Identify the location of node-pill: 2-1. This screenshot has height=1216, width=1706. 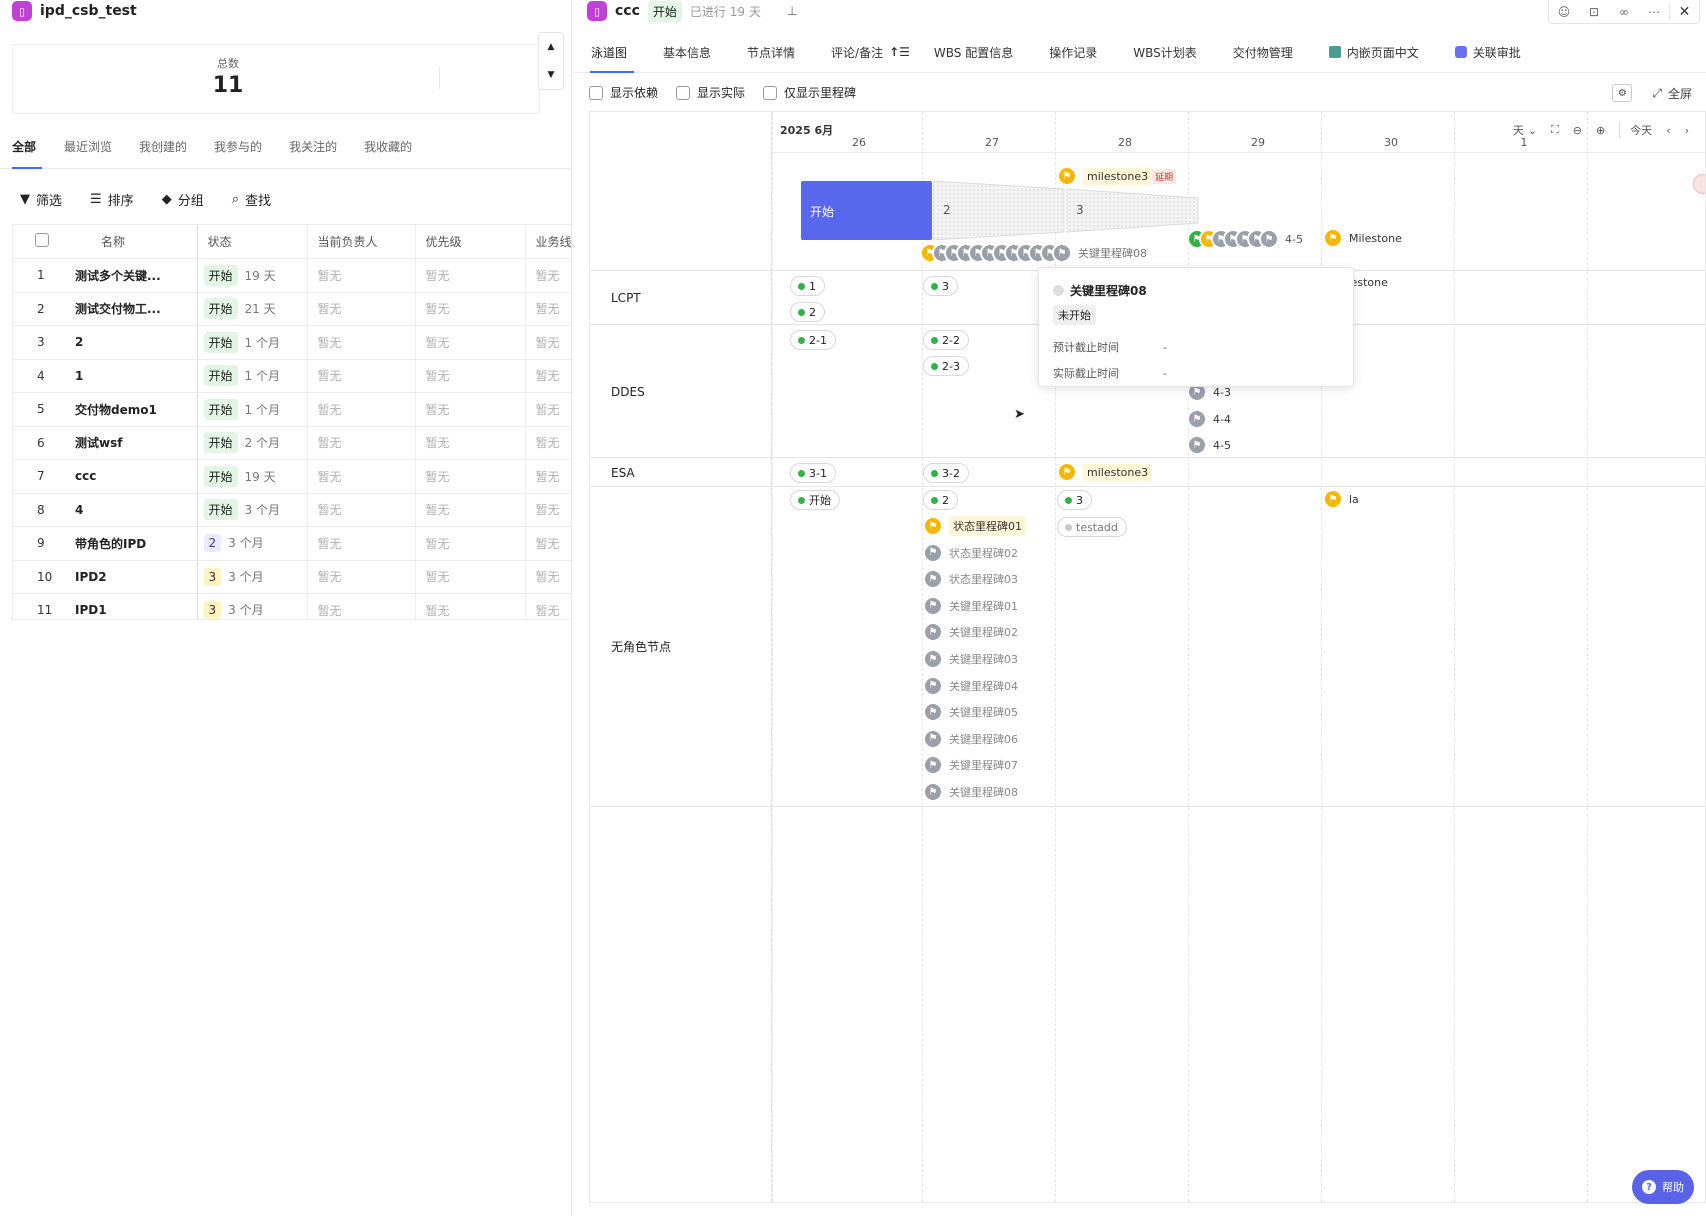
(813, 340).